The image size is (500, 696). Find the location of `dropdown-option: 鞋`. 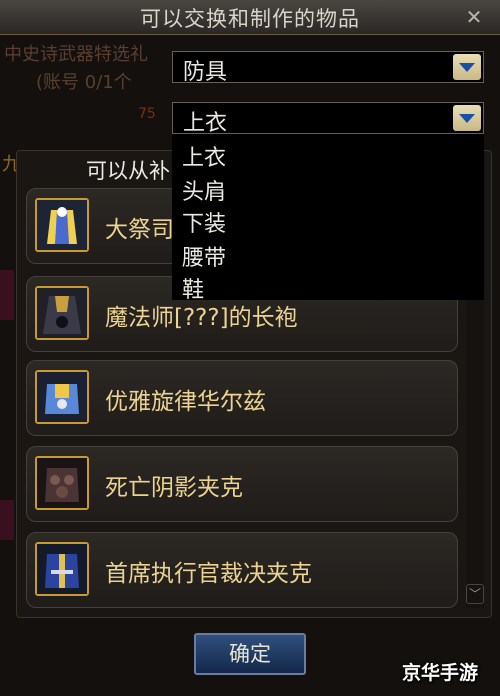

dropdown-option: 鞋 is located at coordinates (193, 288).